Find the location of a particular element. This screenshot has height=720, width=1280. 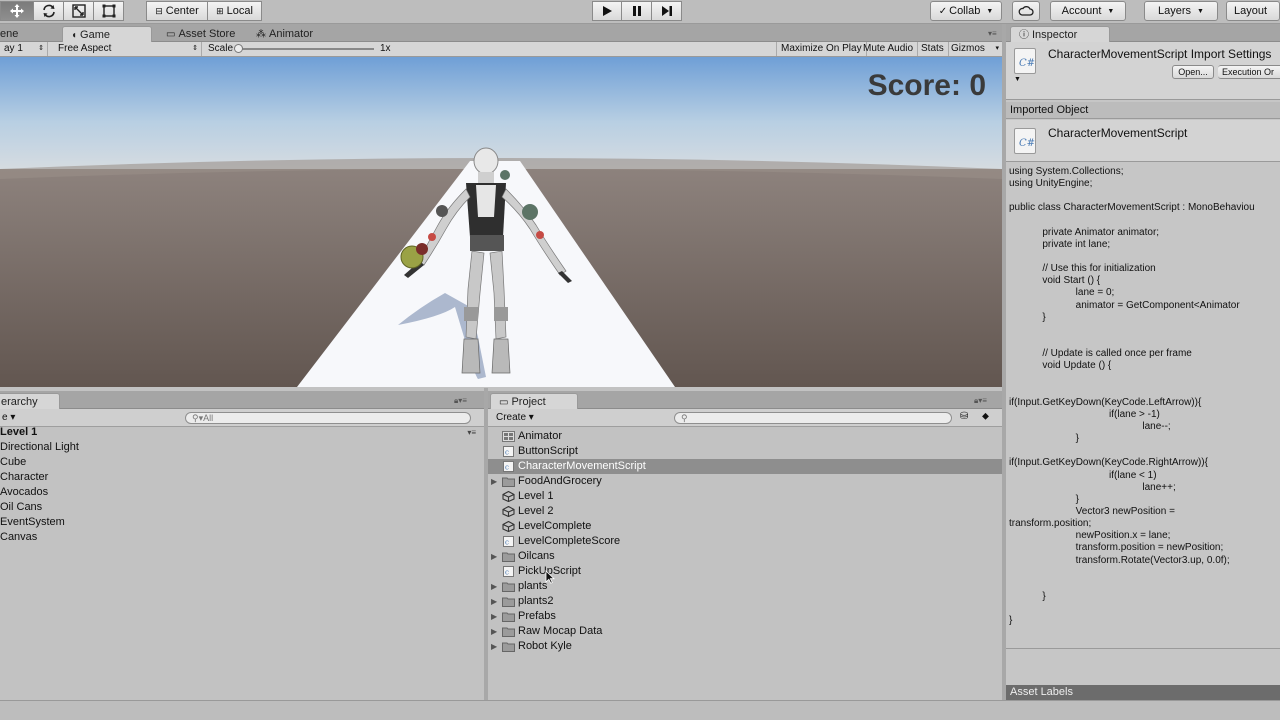

stats-toggle: Stats is located at coordinates (933, 49).